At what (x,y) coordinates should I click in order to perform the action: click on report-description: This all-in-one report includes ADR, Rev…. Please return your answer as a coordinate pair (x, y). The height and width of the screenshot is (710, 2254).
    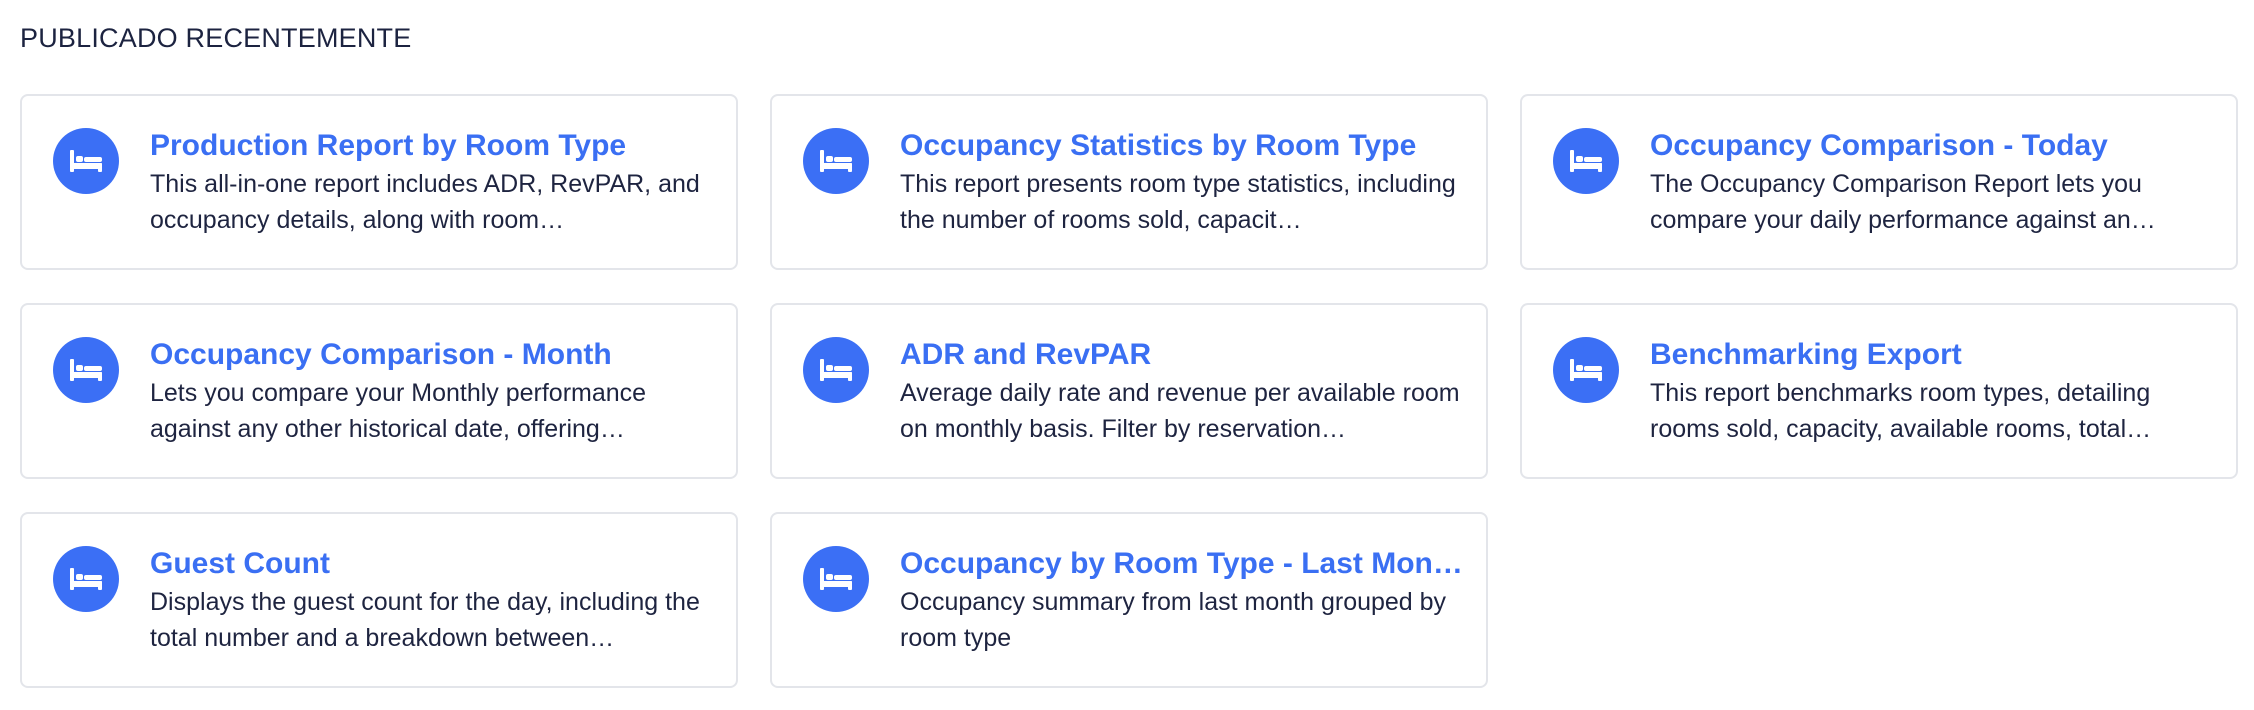
    Looking at the image, I should click on (425, 202).